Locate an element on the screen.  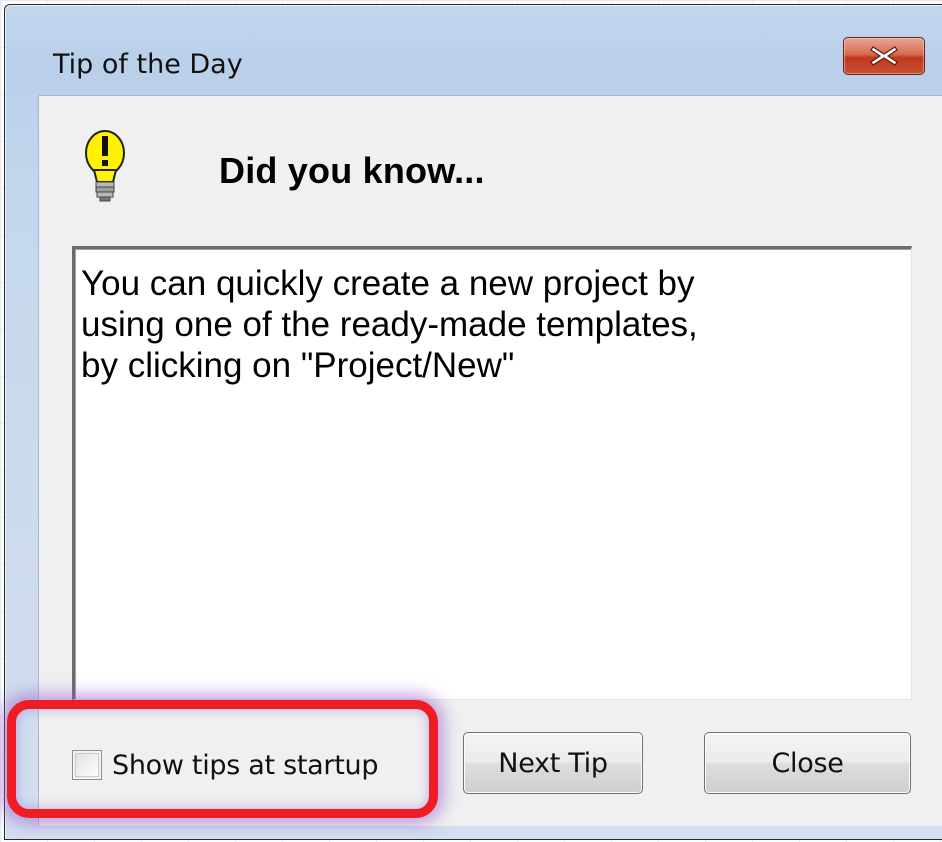
show-tips-at-startup-option: Show tips at startup is located at coordinates (225, 765).